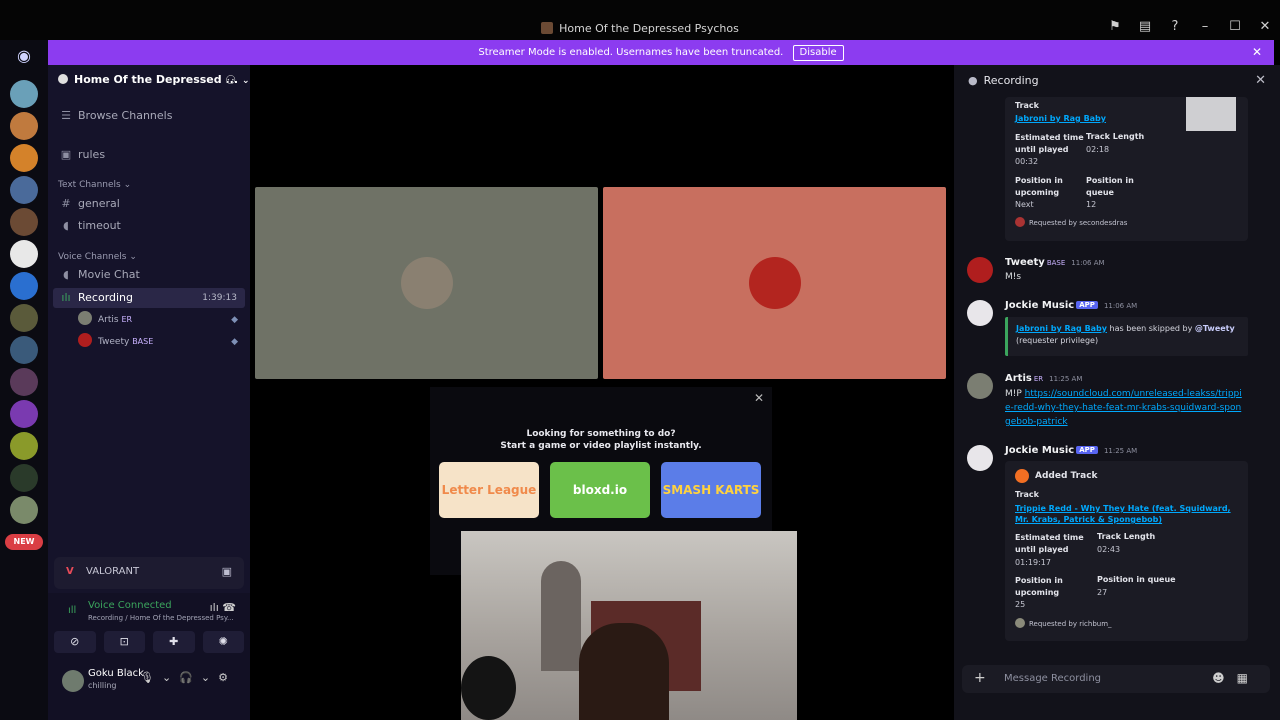 The height and width of the screenshot is (720, 1280). Describe the element at coordinates (1052, 678) in the screenshot. I see `message-input: Message Recording` at that location.